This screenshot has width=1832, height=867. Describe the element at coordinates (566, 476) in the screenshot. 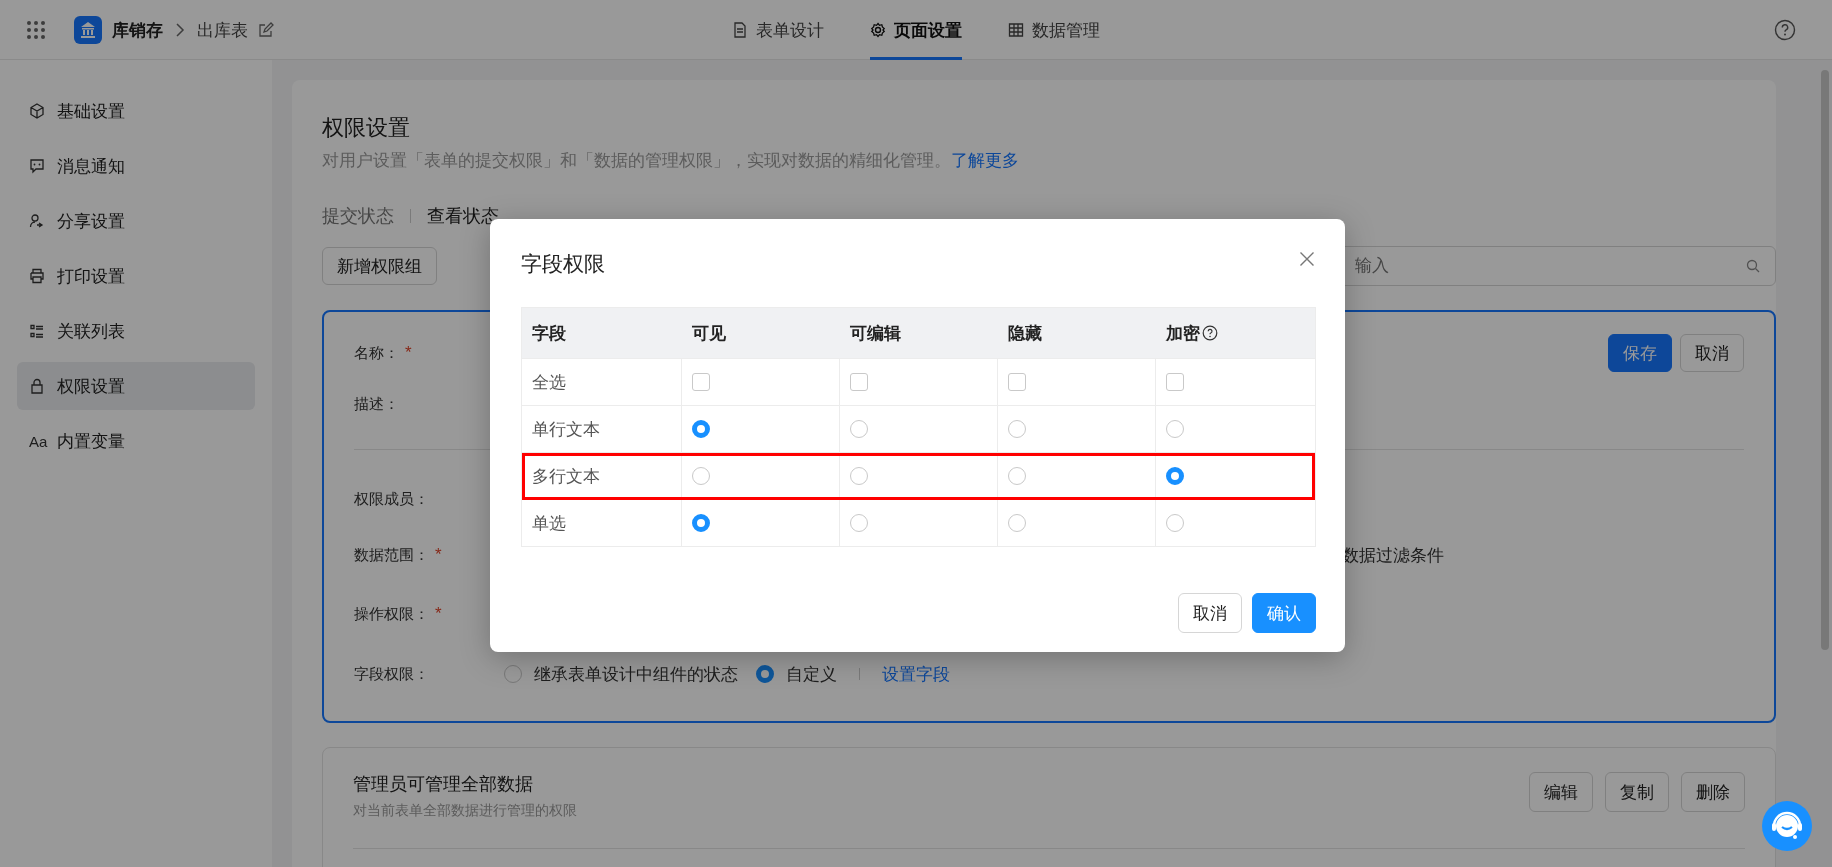

I see `field-name: 多行文本` at that location.